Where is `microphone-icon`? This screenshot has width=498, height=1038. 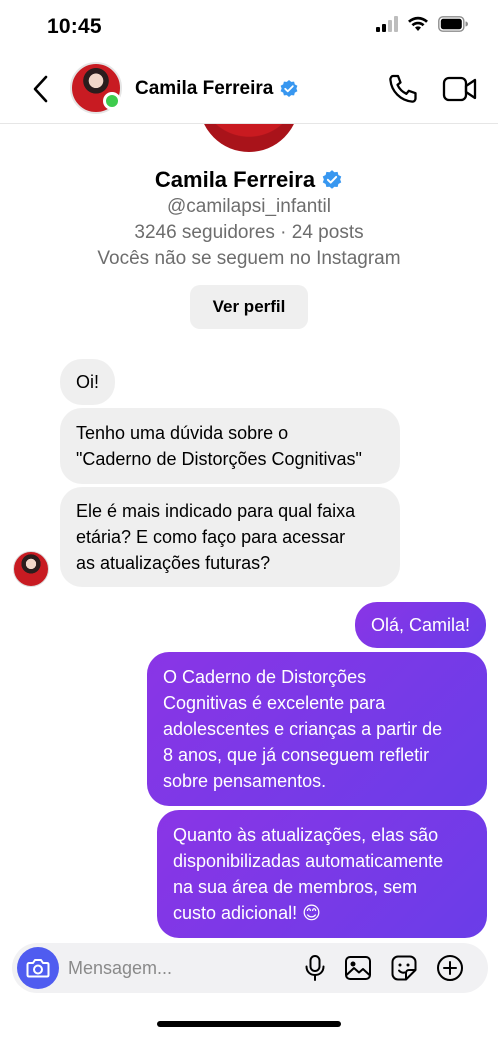
microphone-icon is located at coordinates (315, 968).